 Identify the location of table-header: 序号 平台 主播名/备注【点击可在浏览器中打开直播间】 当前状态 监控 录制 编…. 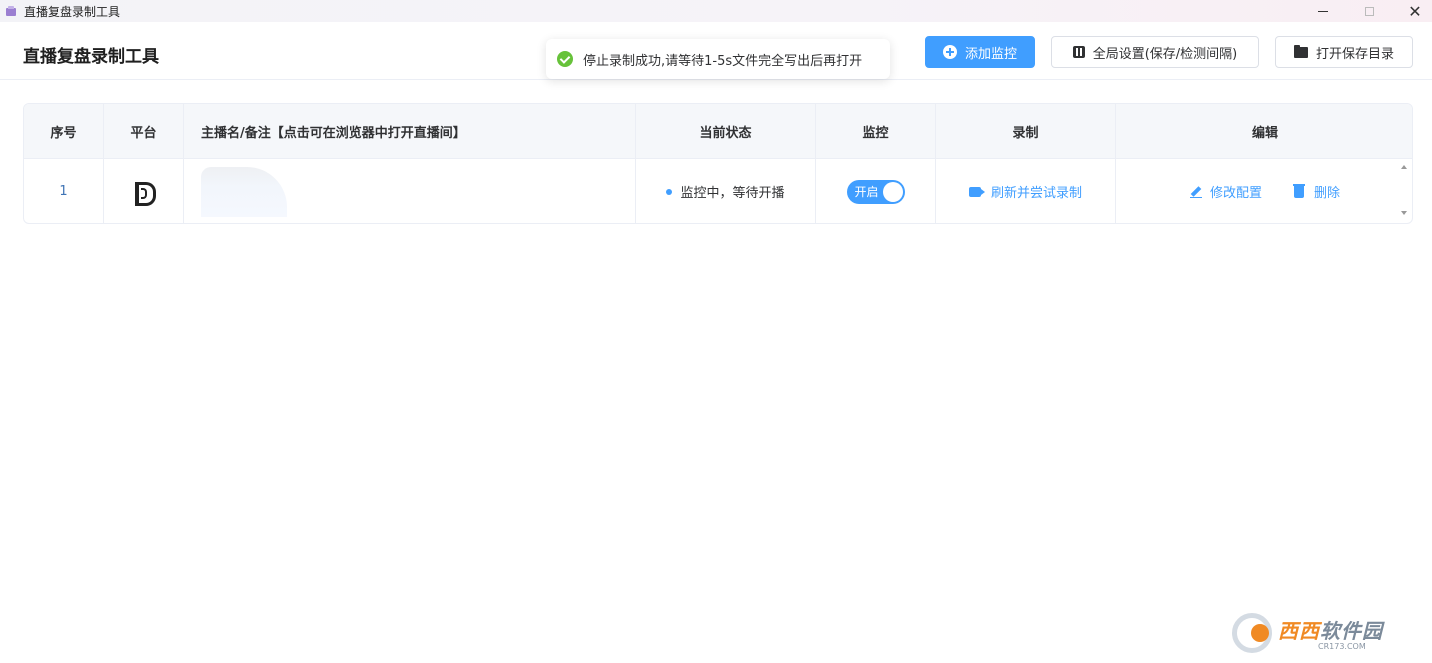
(718, 131).